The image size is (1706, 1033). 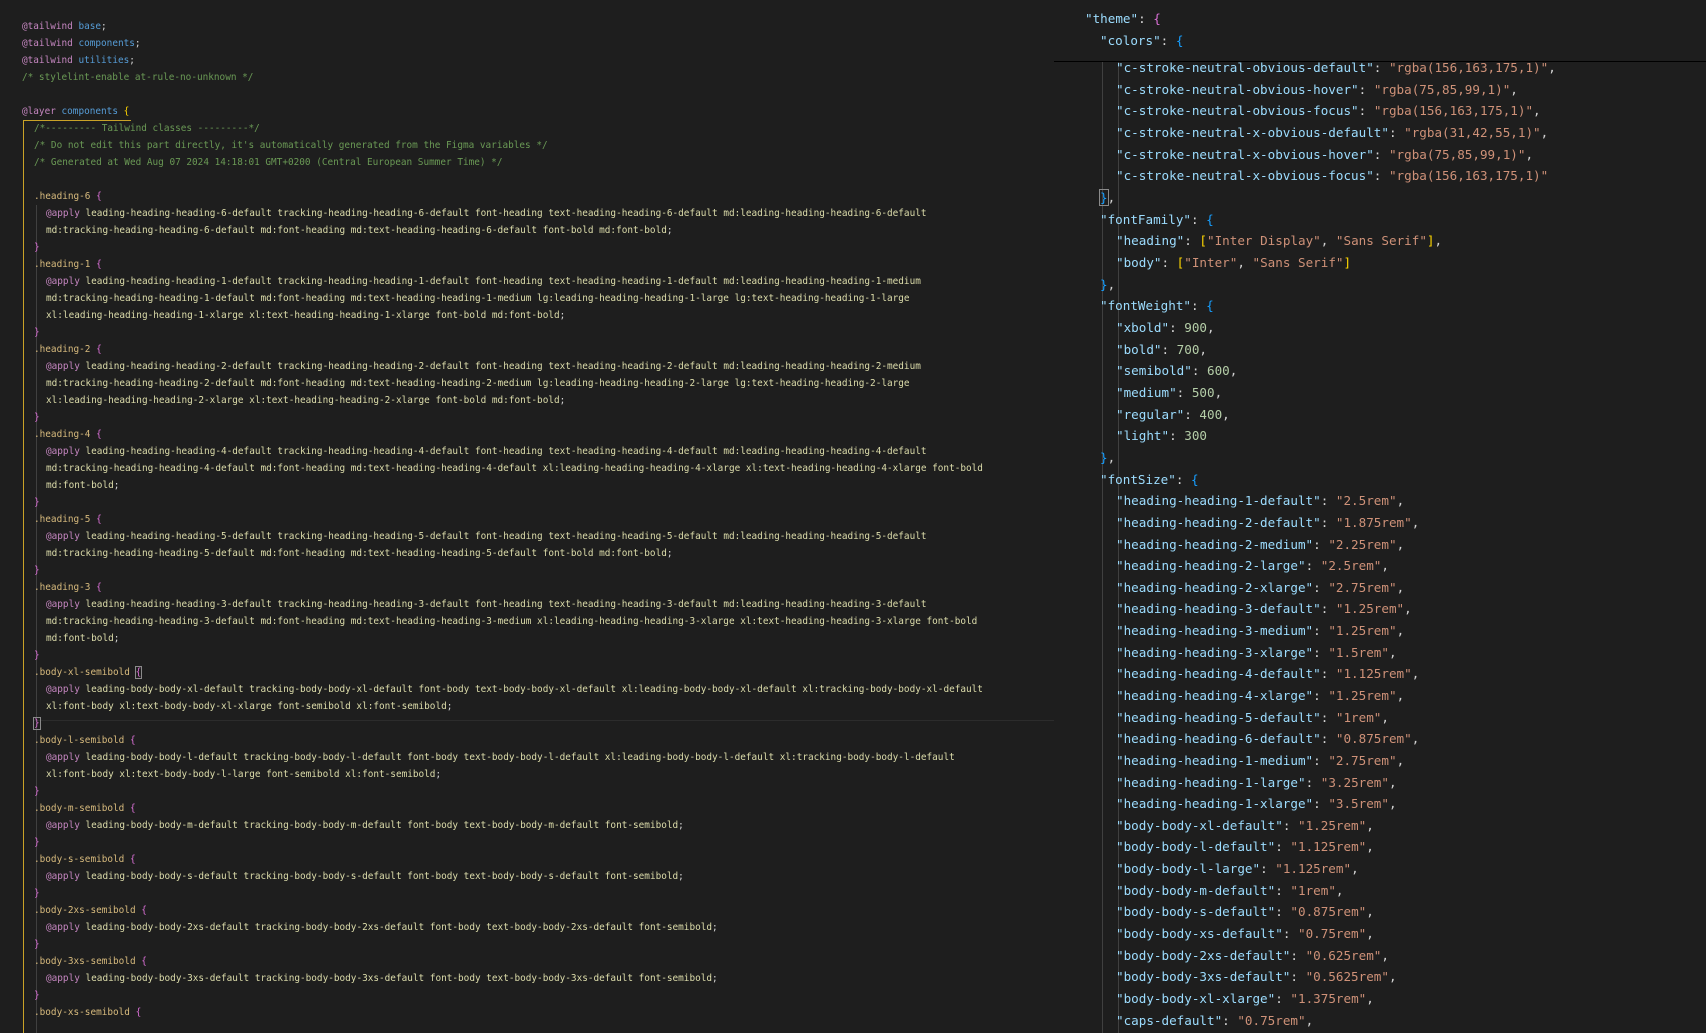 What do you see at coordinates (1256, 977) in the screenshot?
I see `json-code-line: "body-body-3xs-default": "0.5625rem",` at bounding box center [1256, 977].